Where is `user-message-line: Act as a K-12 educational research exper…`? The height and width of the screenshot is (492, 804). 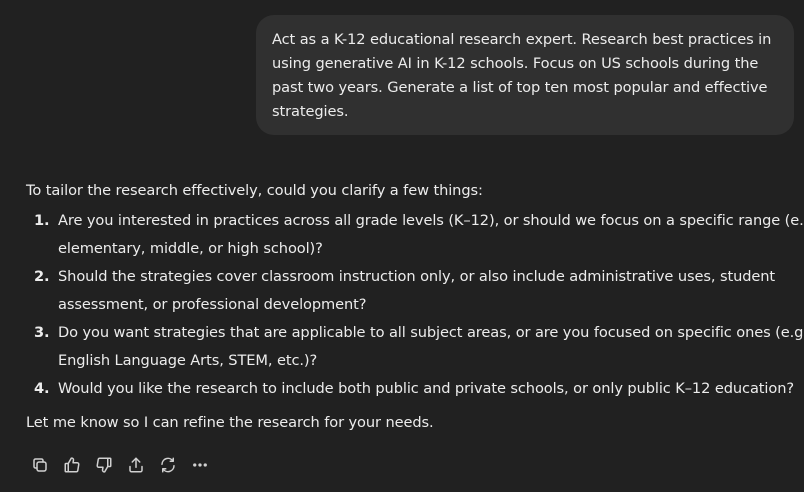
user-message-line: Act as a K-12 educational research exper… is located at coordinates (522, 39).